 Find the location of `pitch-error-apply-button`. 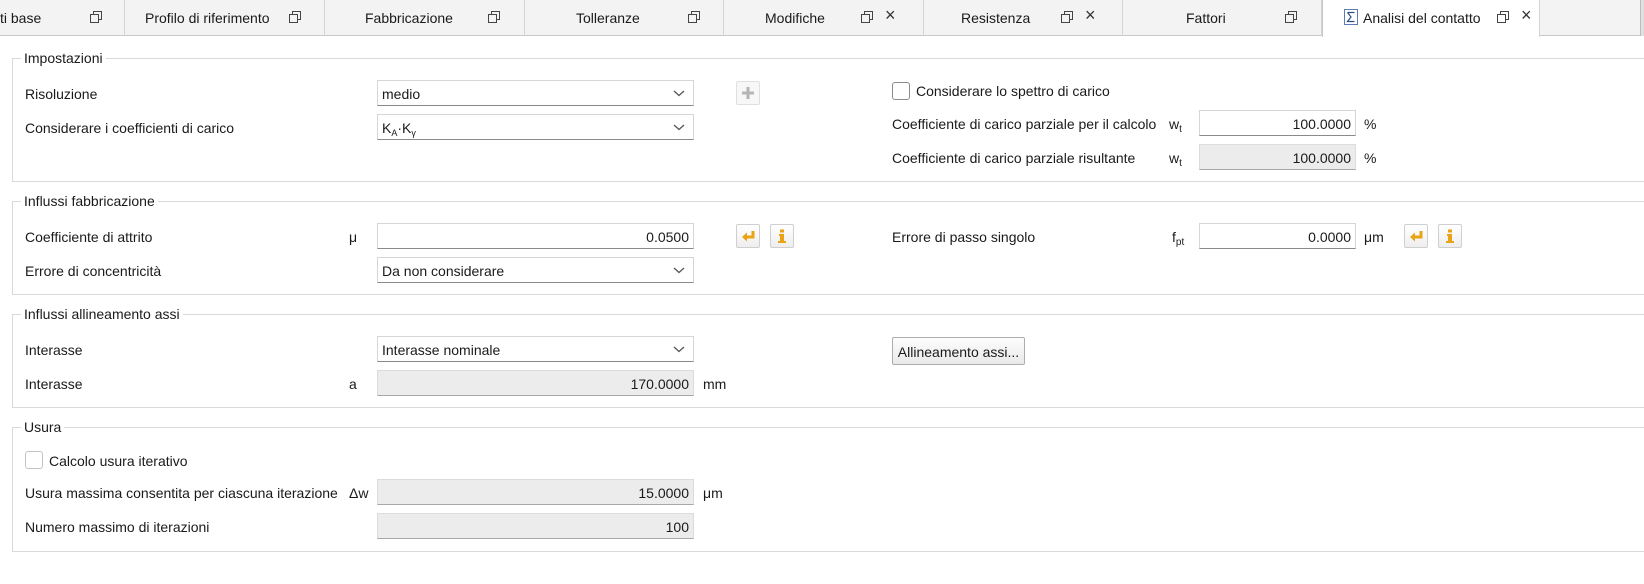

pitch-error-apply-button is located at coordinates (1416, 236).